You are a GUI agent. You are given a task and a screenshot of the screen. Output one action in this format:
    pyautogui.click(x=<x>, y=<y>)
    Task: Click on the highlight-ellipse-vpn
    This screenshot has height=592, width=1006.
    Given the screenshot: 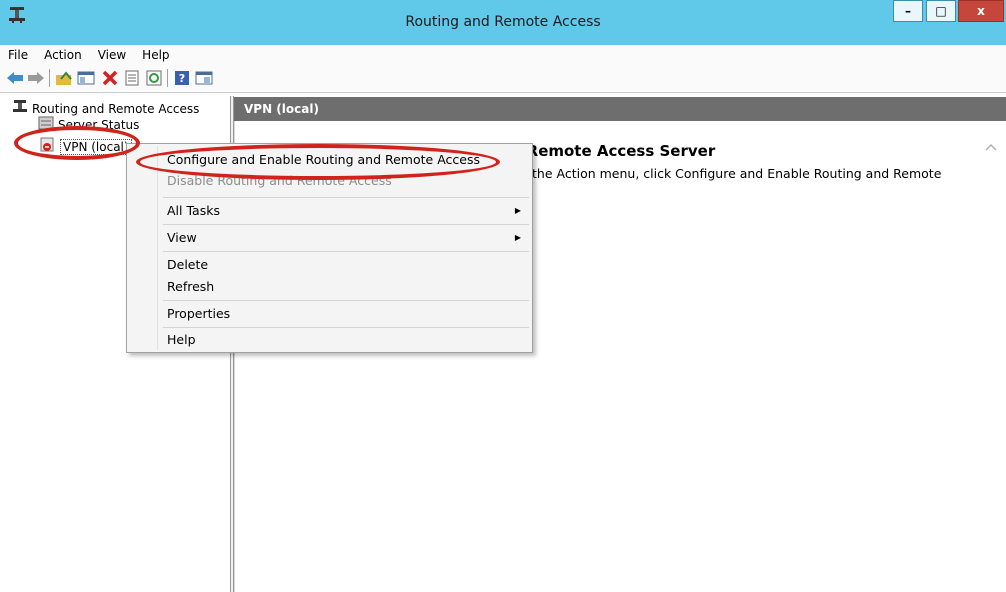 What is the action you would take?
    pyautogui.click(x=77, y=143)
    